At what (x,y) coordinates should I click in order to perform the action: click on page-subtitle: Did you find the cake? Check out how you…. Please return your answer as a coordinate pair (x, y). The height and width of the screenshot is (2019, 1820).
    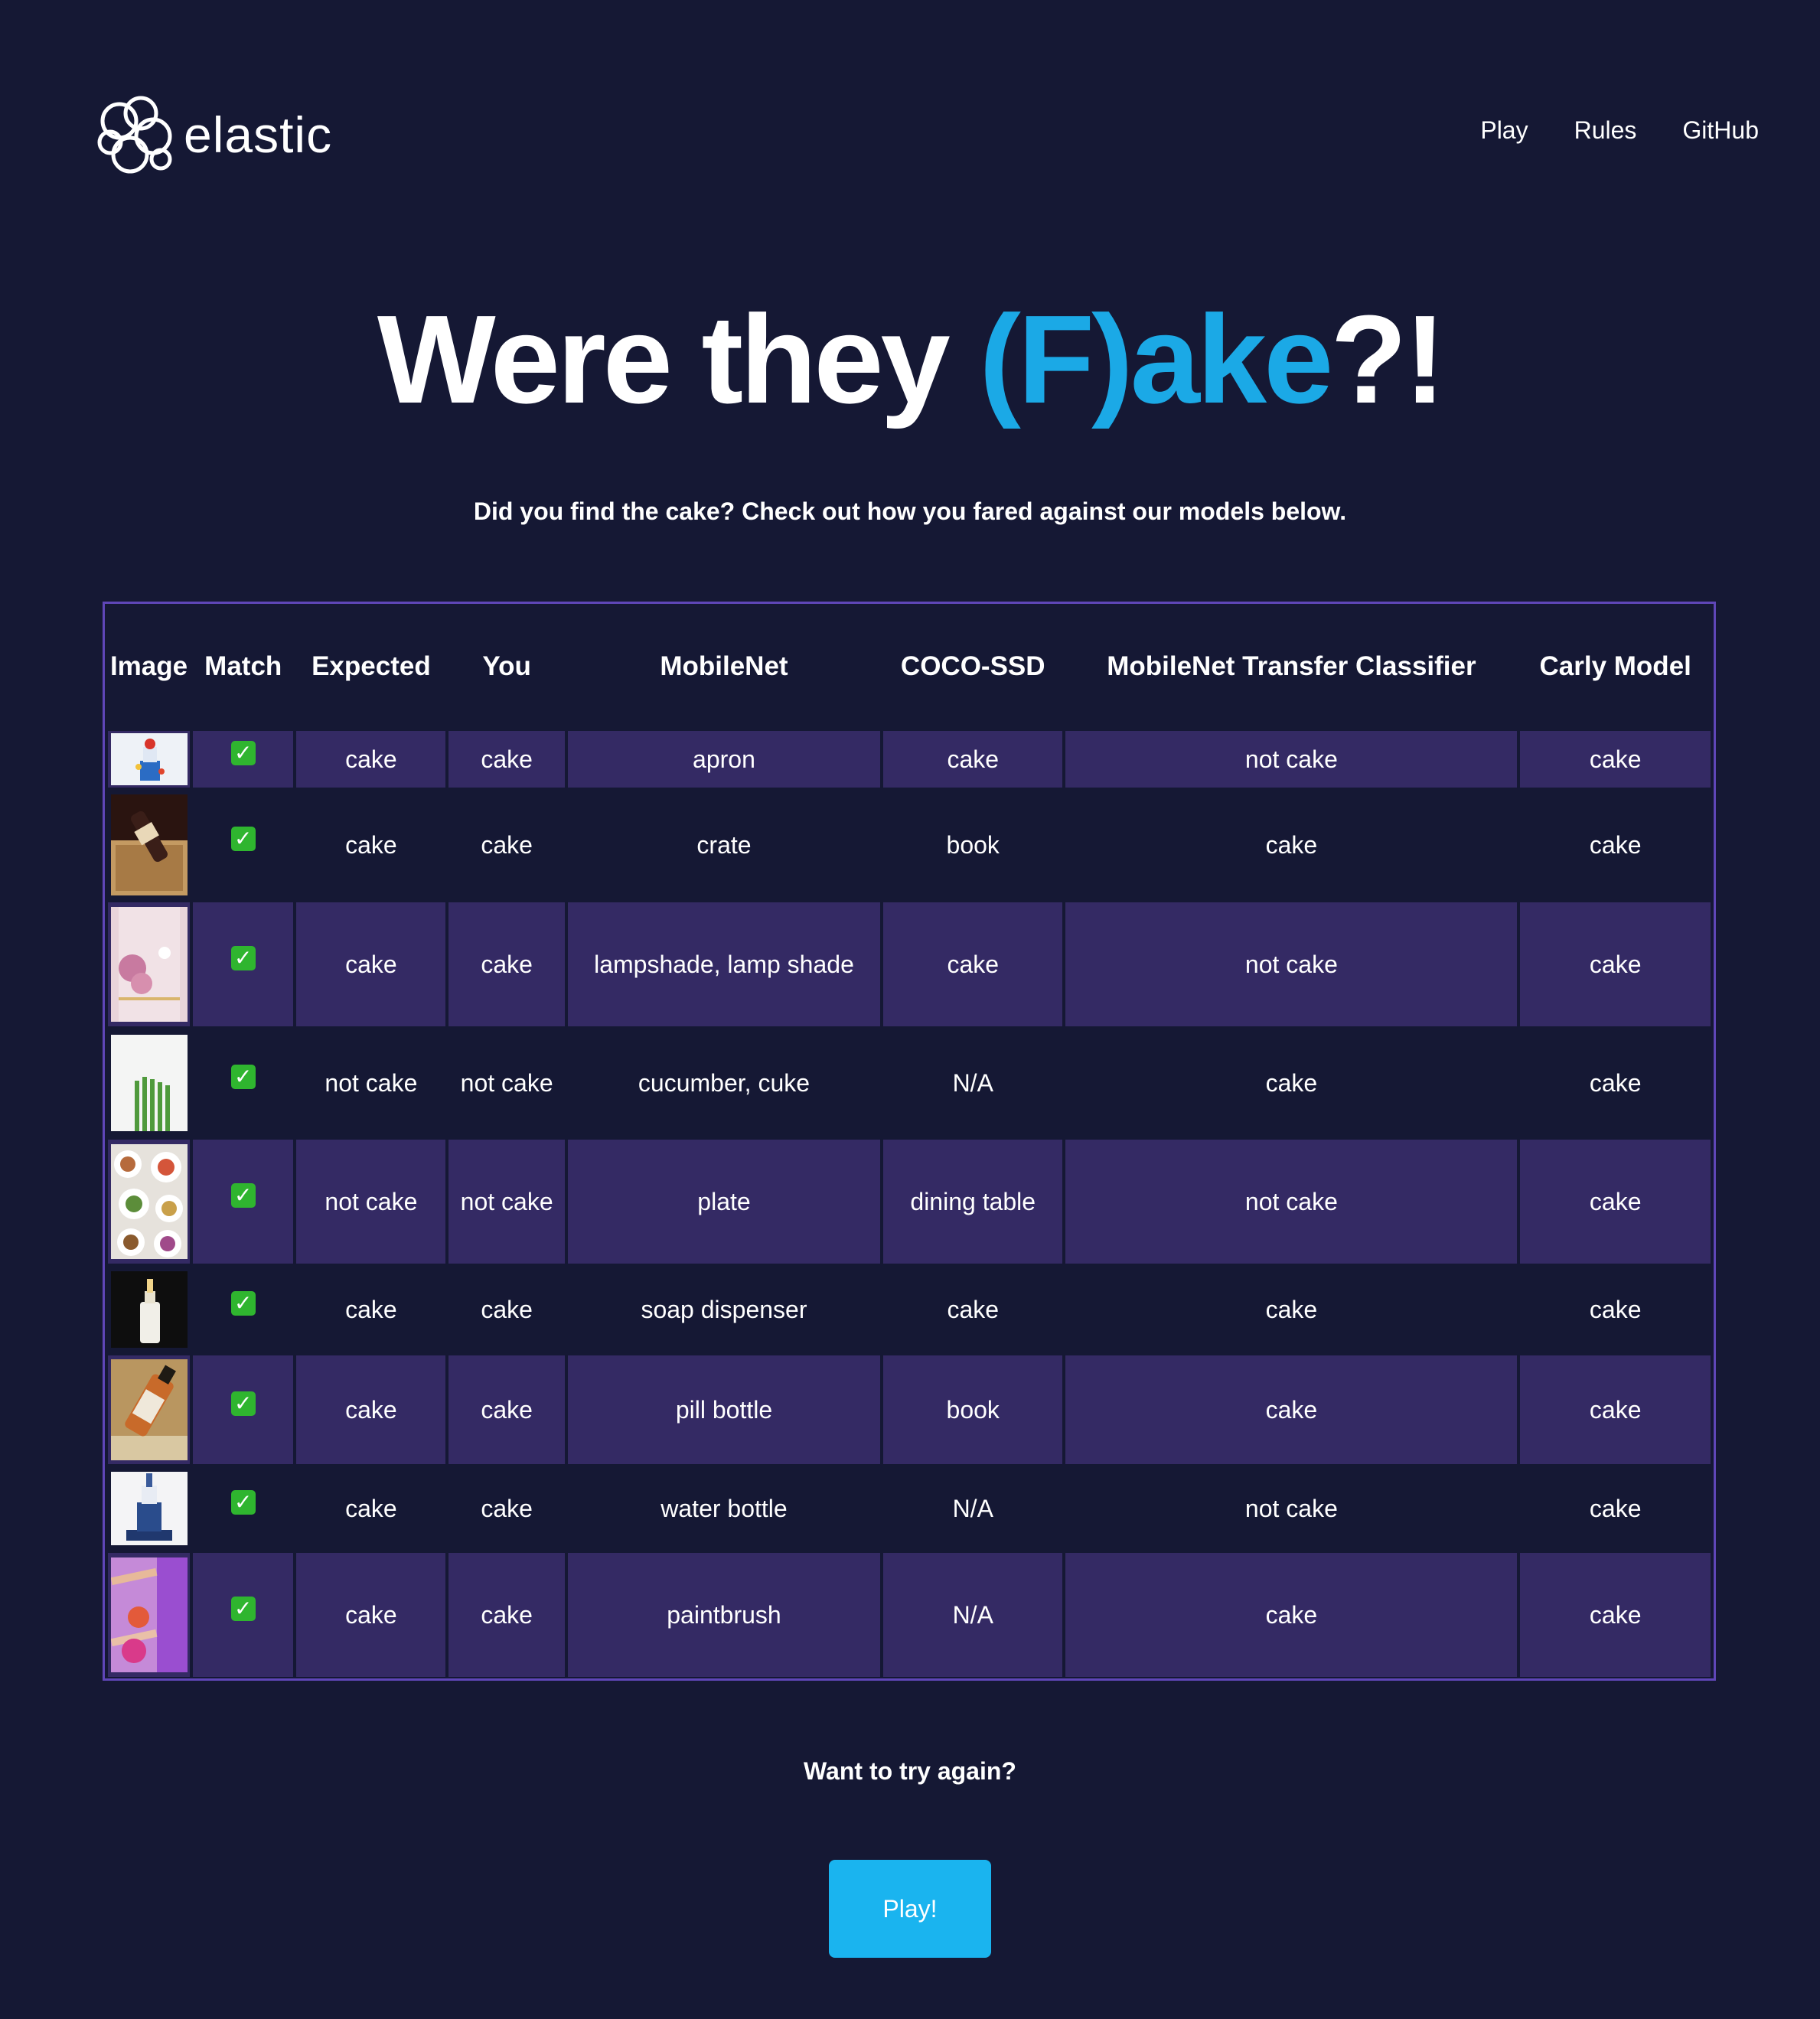
    Looking at the image, I should click on (910, 511).